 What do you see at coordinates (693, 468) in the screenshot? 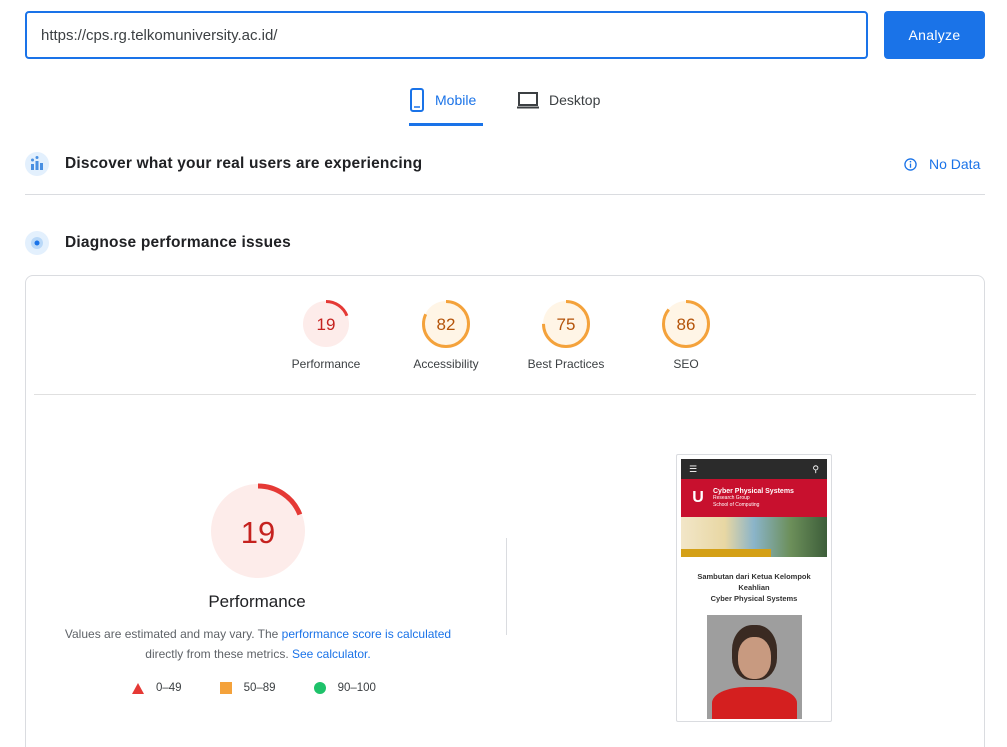
I see `hamburger-menu-icon: ☰` at bounding box center [693, 468].